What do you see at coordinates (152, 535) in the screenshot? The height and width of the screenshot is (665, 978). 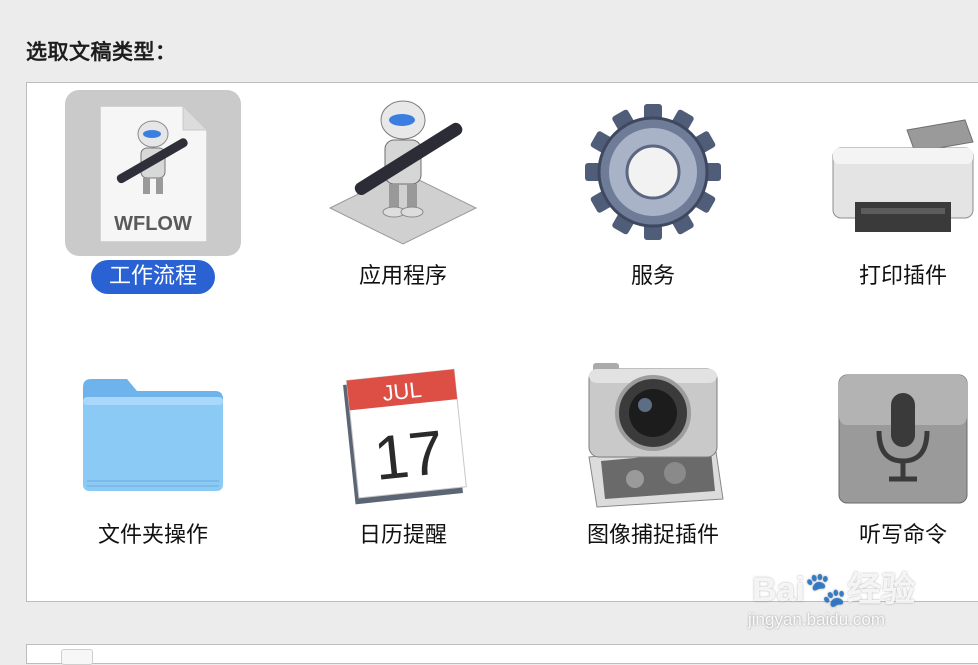 I see `doc-type-label: 文件夹操作` at bounding box center [152, 535].